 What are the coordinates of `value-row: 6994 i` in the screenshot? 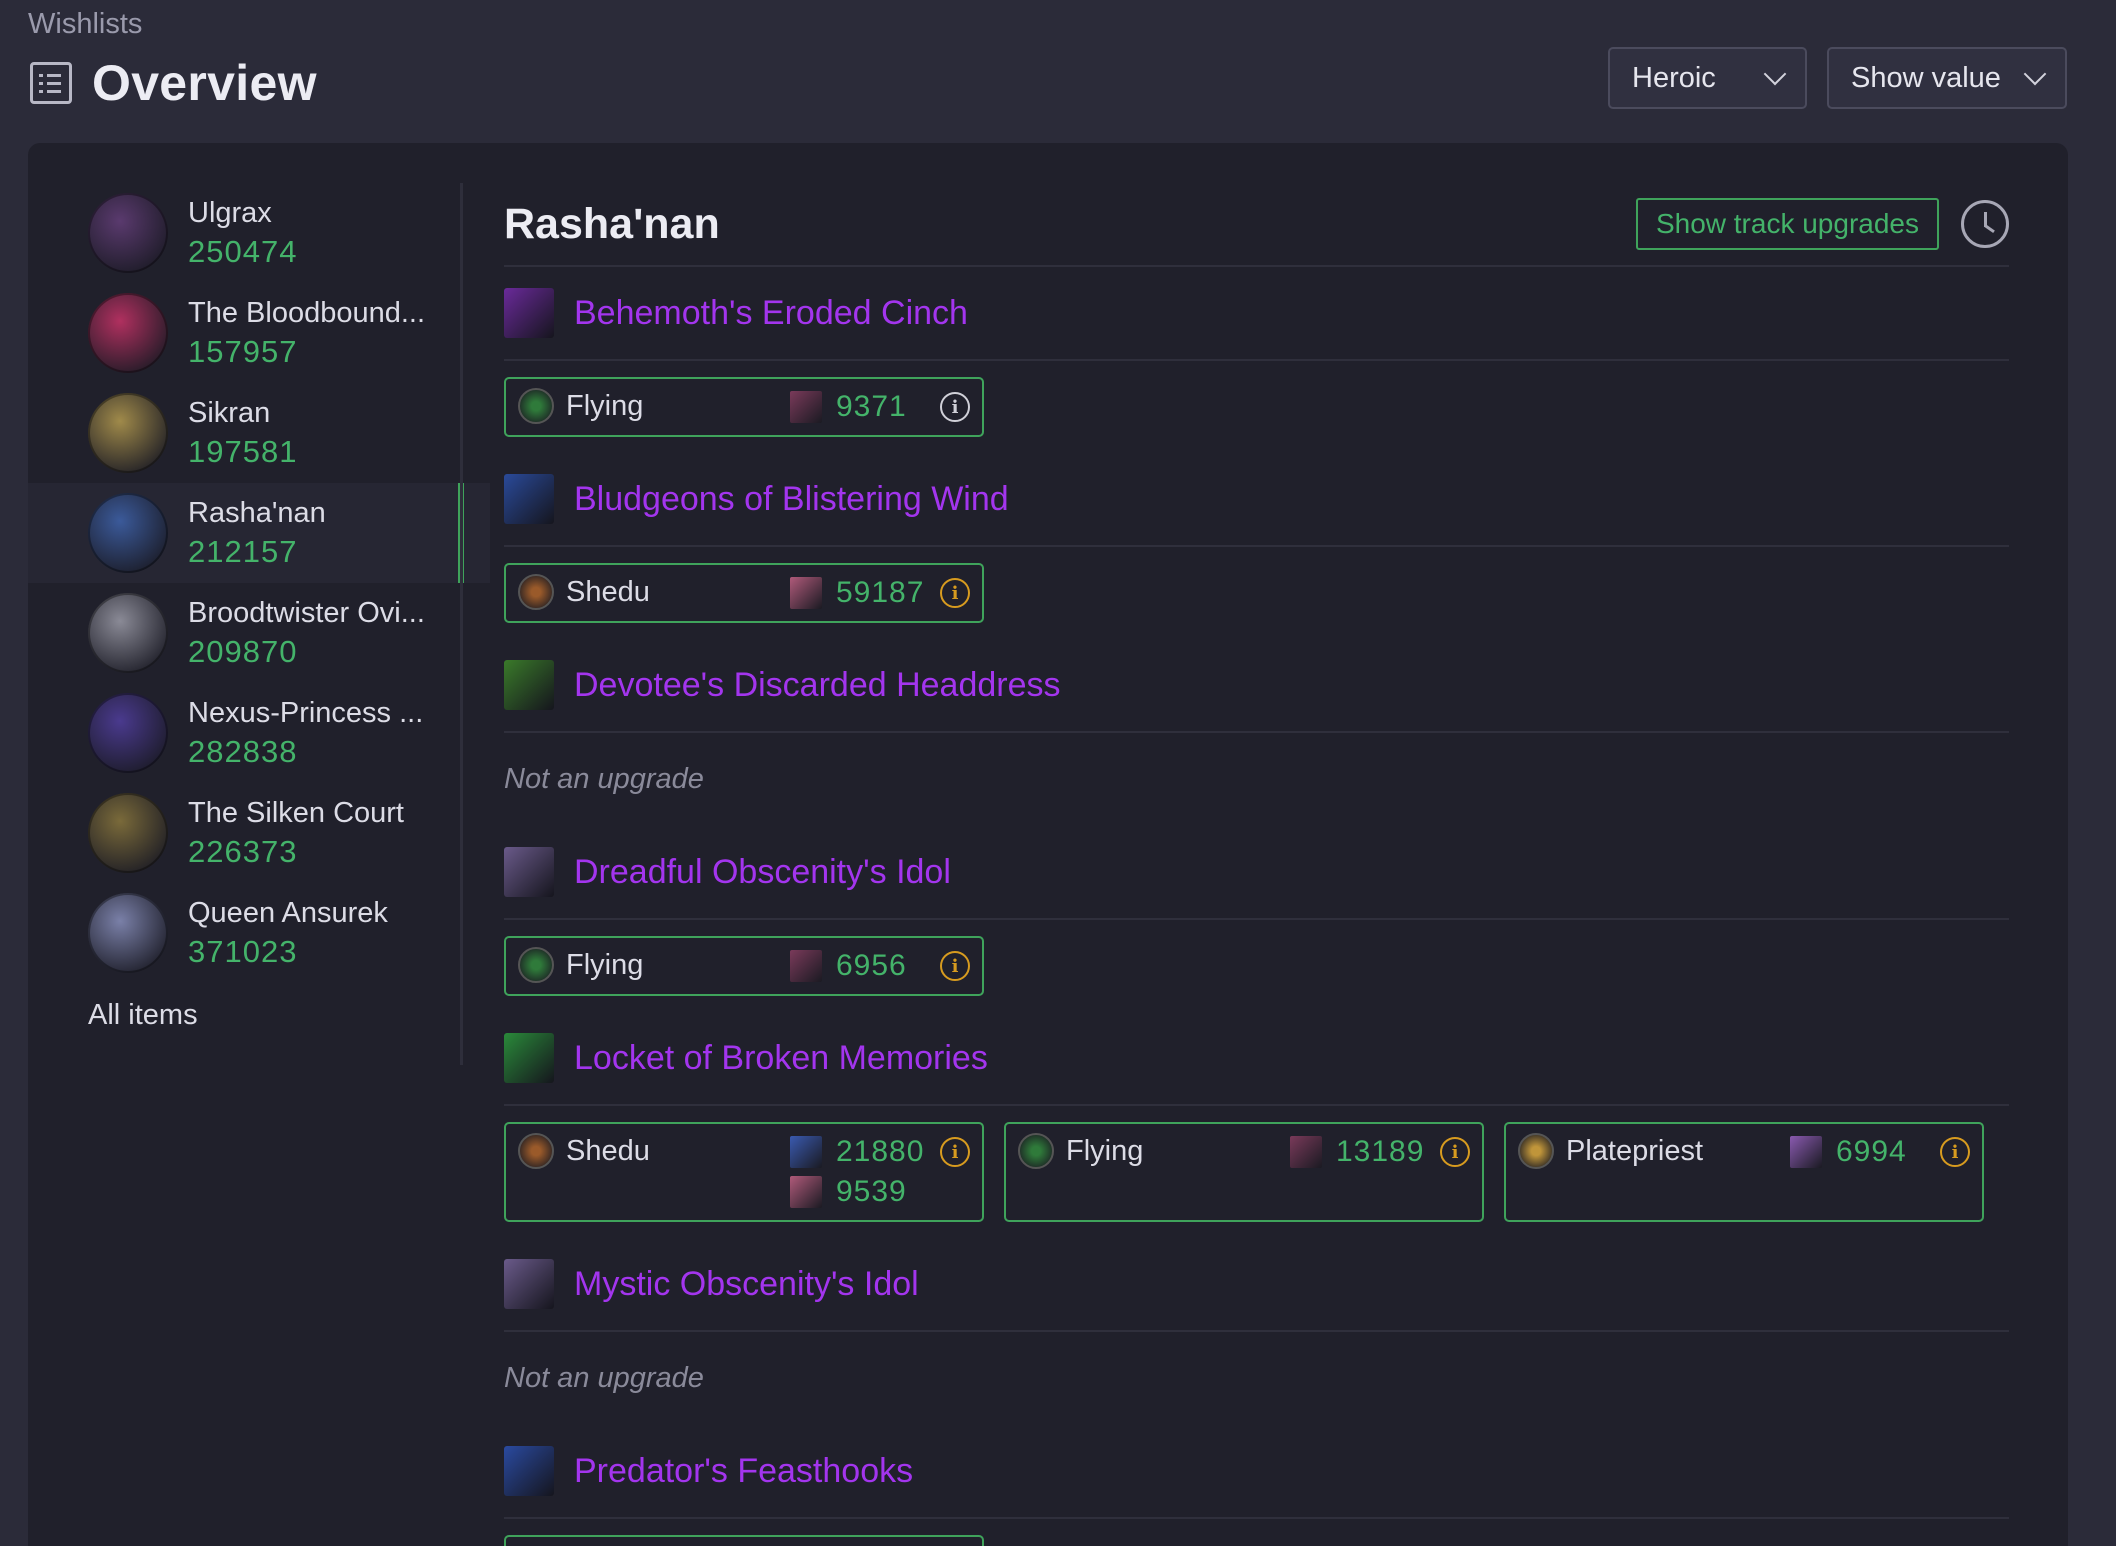 It's located at (1880, 1152).